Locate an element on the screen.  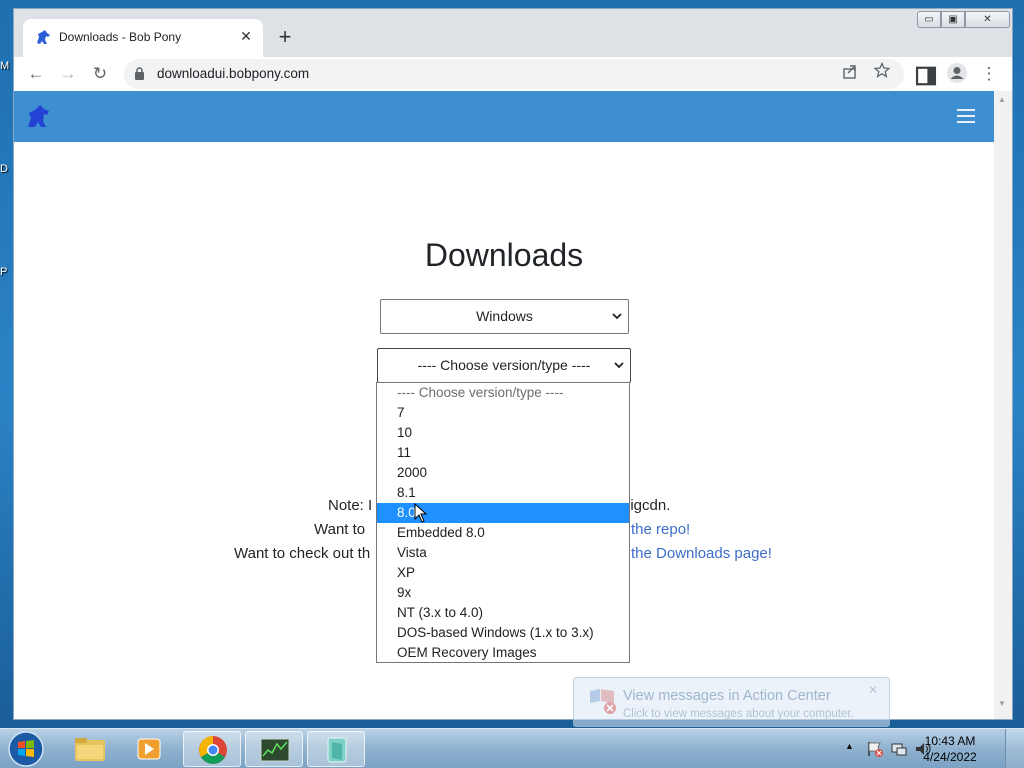
dropdown-option: 11 is located at coordinates (503, 453).